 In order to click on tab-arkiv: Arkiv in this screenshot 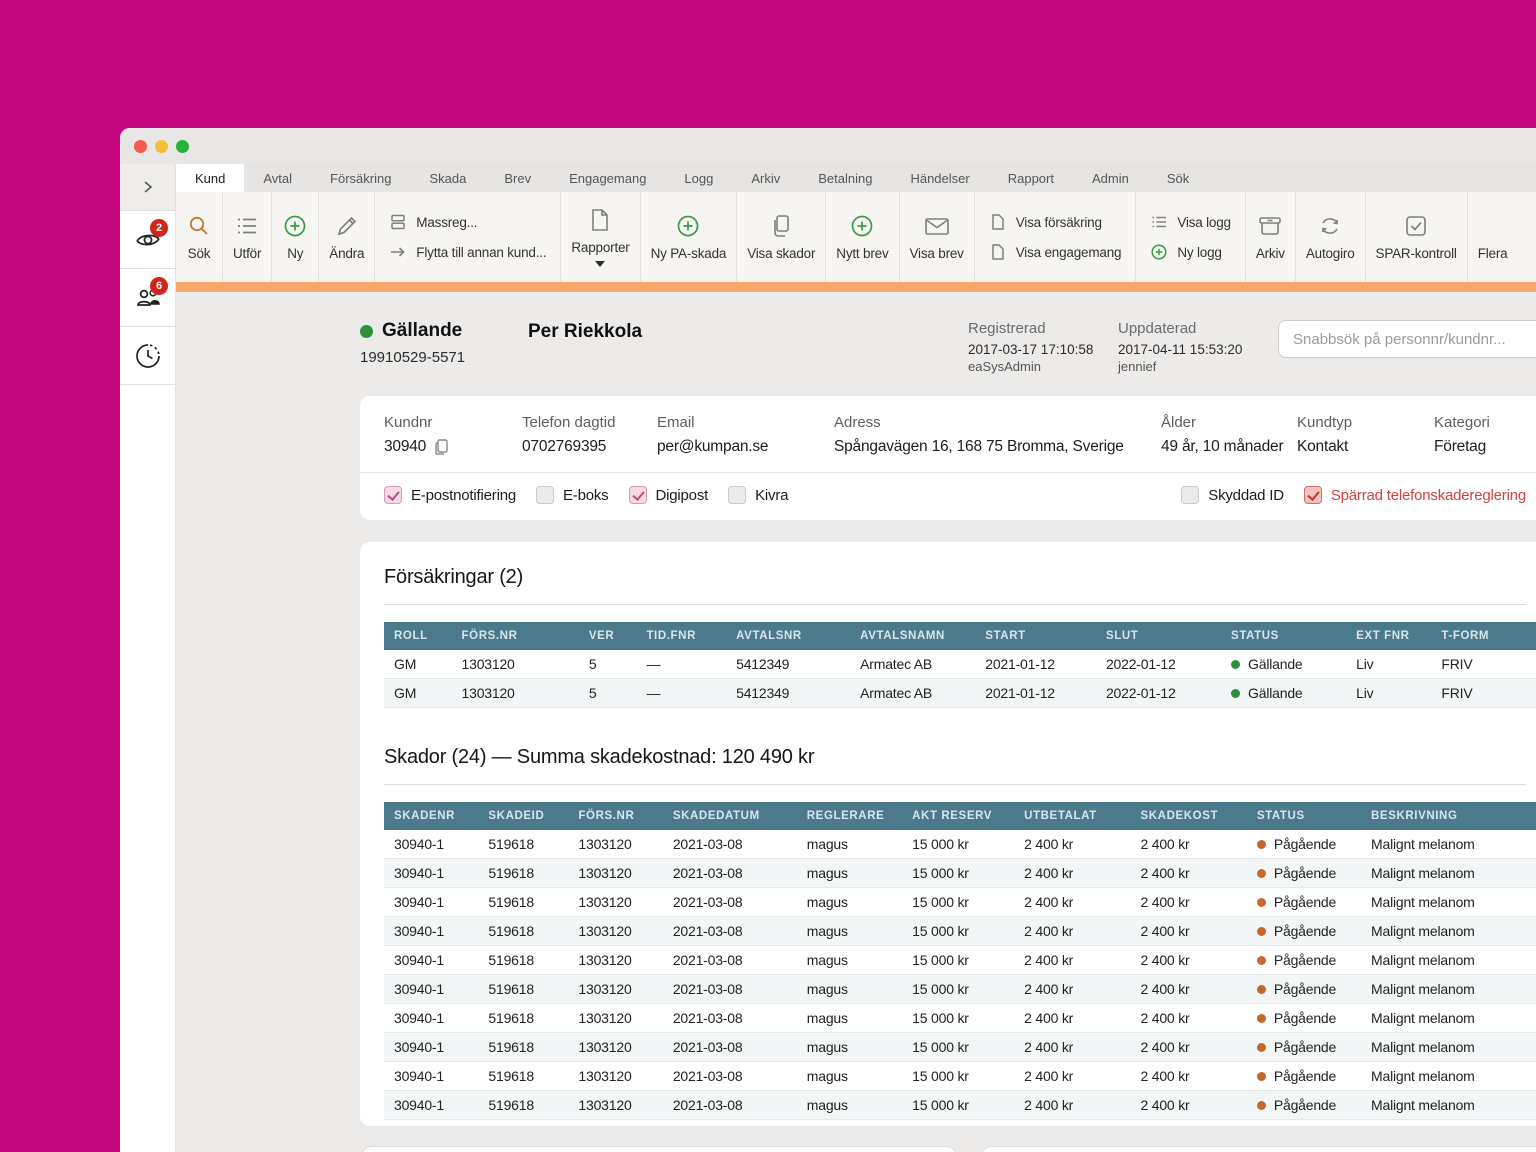, I will do `click(765, 178)`.